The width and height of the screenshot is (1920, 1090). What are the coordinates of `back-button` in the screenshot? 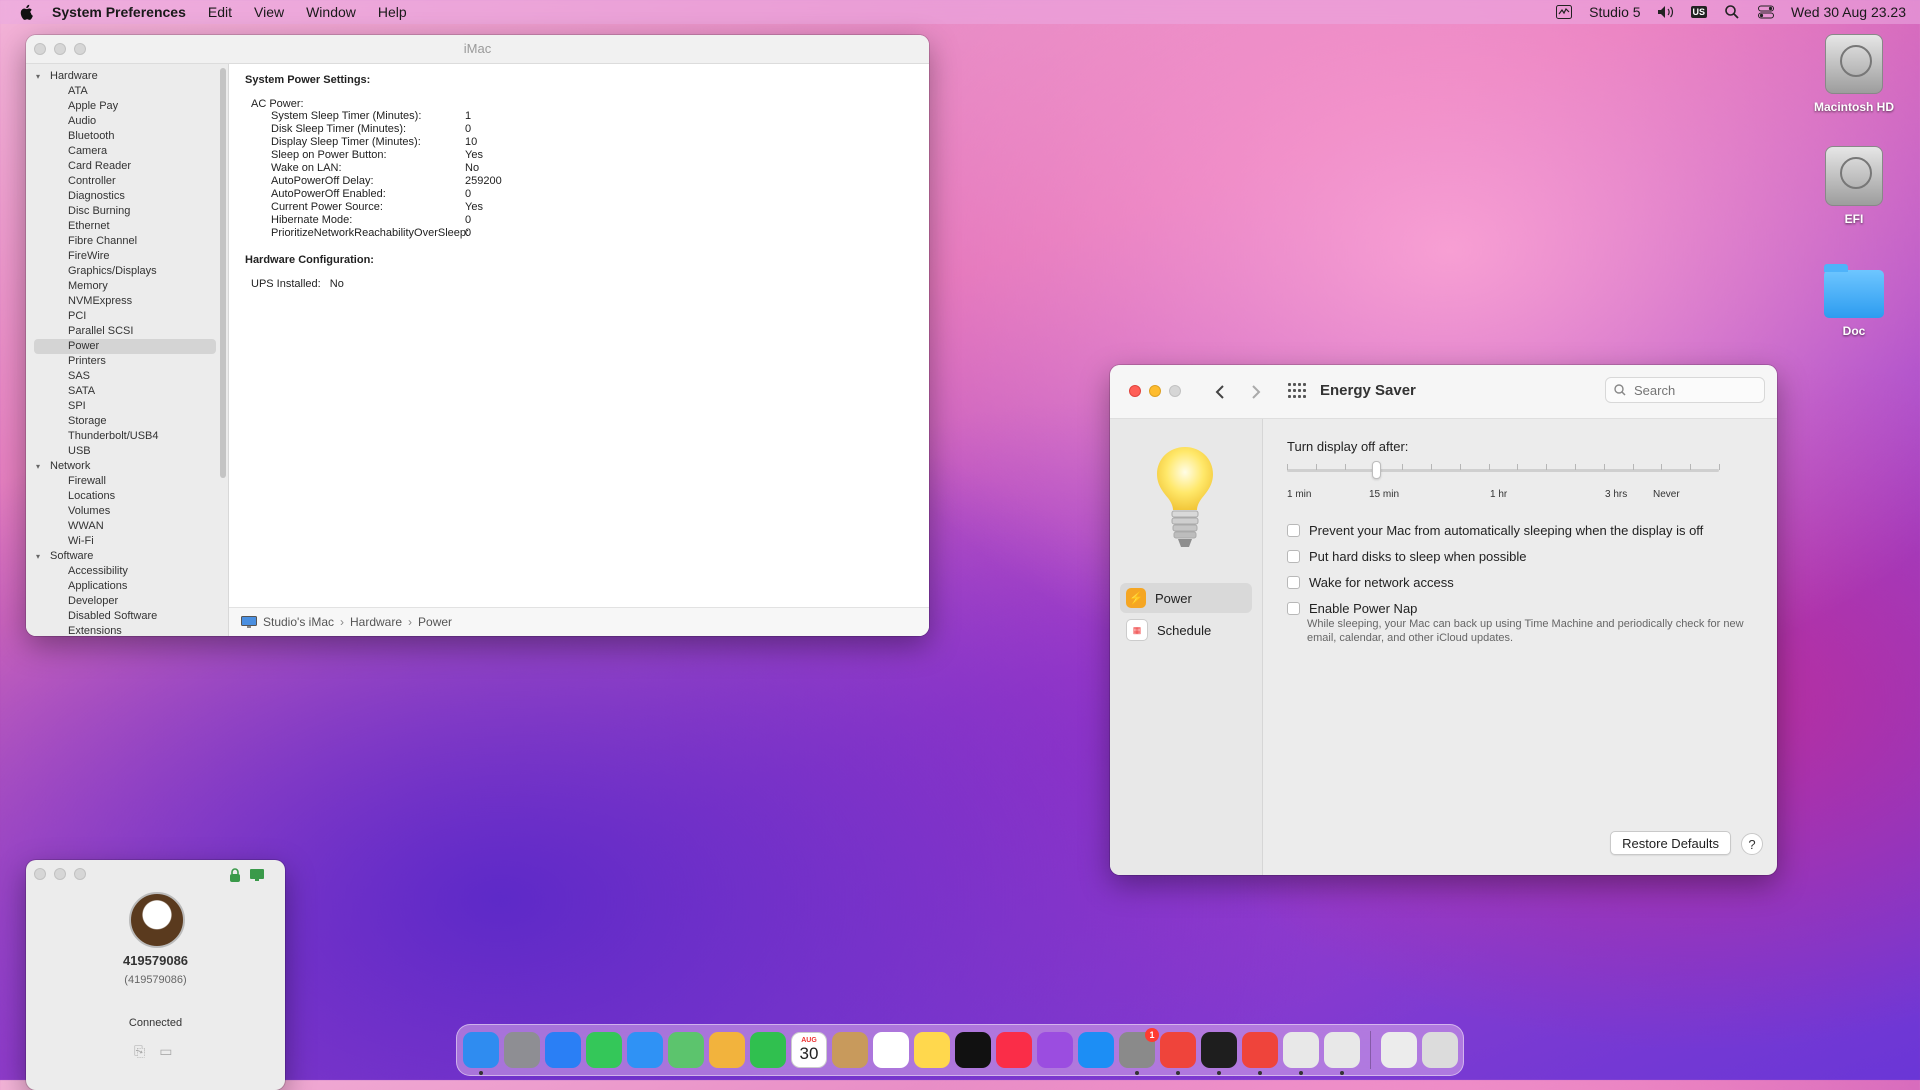 It's located at (1220, 392).